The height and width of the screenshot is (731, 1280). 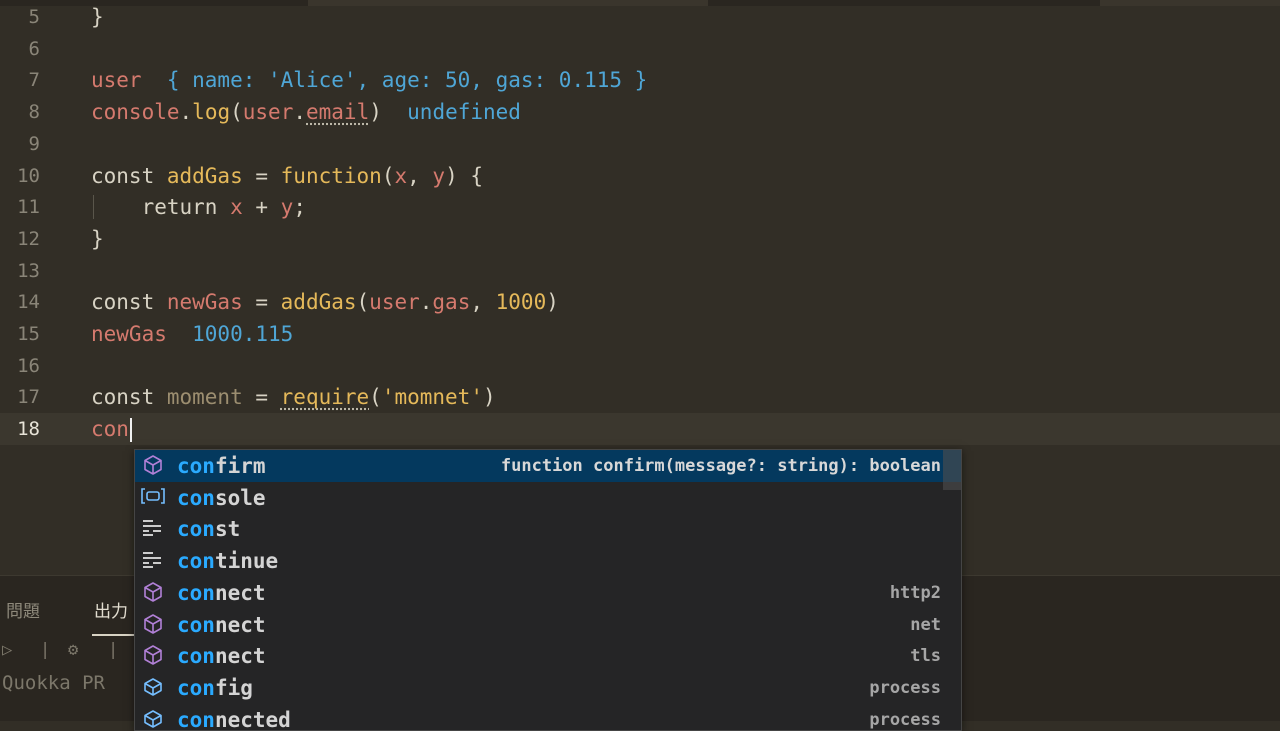 I want to click on suggestion-label: console, so click(x=221, y=498).